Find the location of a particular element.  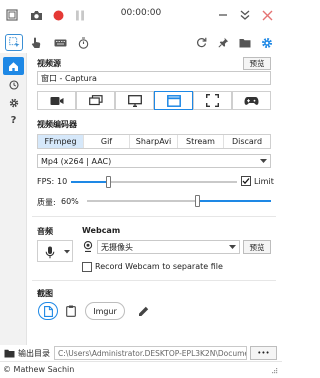

output-folder-label: 输出目录 is located at coordinates (34, 353).